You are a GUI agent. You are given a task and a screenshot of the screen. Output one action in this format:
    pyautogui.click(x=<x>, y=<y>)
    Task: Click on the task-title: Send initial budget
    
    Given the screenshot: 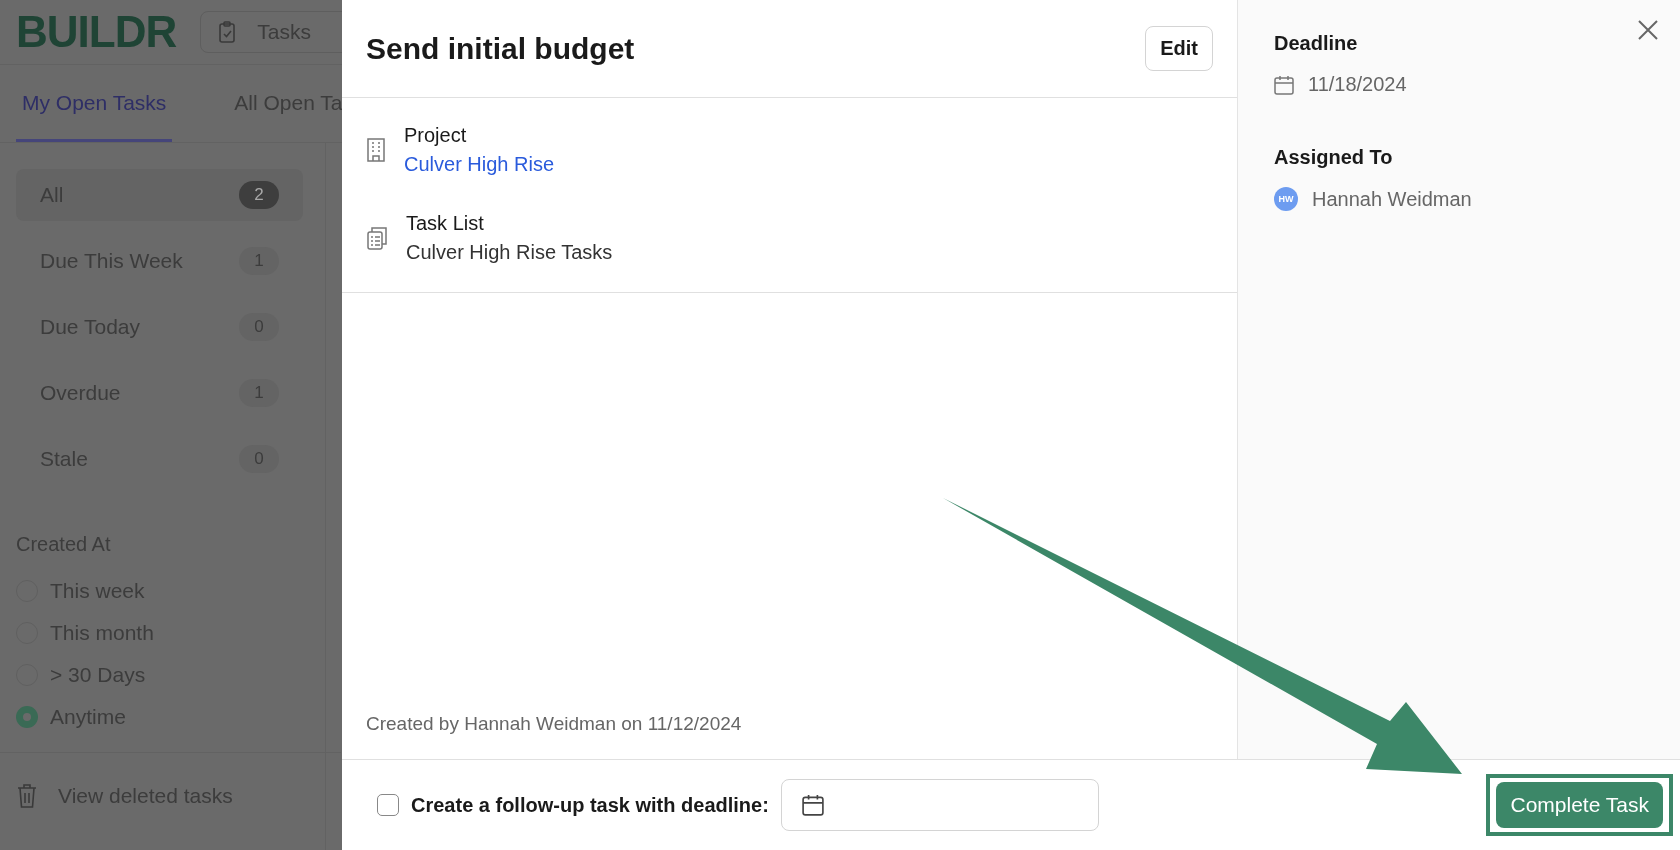 What is the action you would take?
    pyautogui.click(x=500, y=48)
    